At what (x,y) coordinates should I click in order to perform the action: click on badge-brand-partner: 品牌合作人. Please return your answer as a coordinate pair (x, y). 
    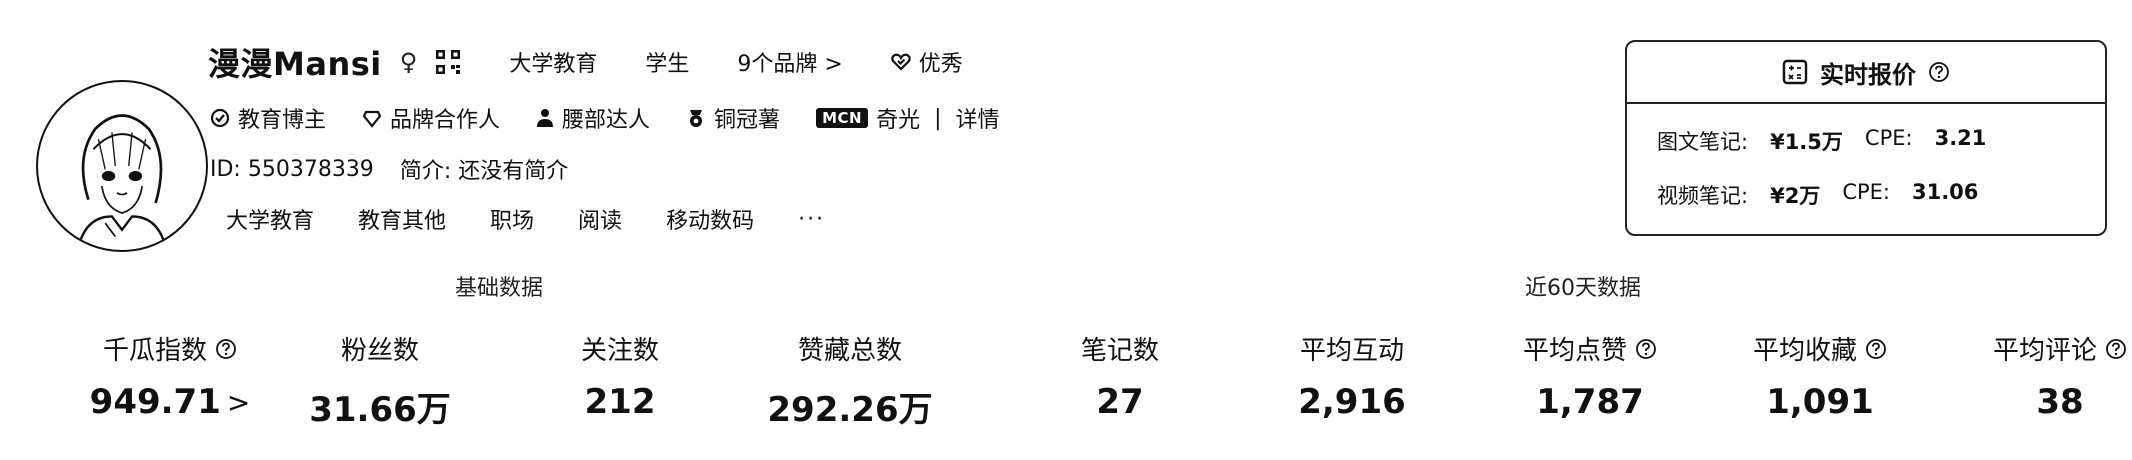
    Looking at the image, I should click on (431, 118).